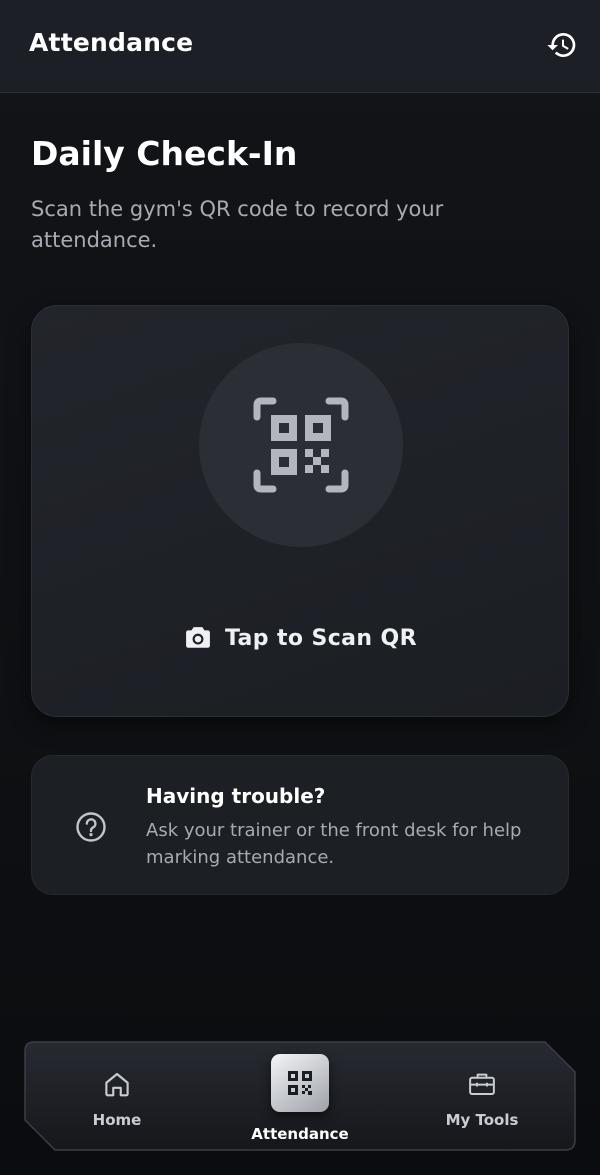 This screenshot has height=1175, width=600. What do you see at coordinates (164, 153) in the screenshot?
I see `page-title: Daily Check-In` at bounding box center [164, 153].